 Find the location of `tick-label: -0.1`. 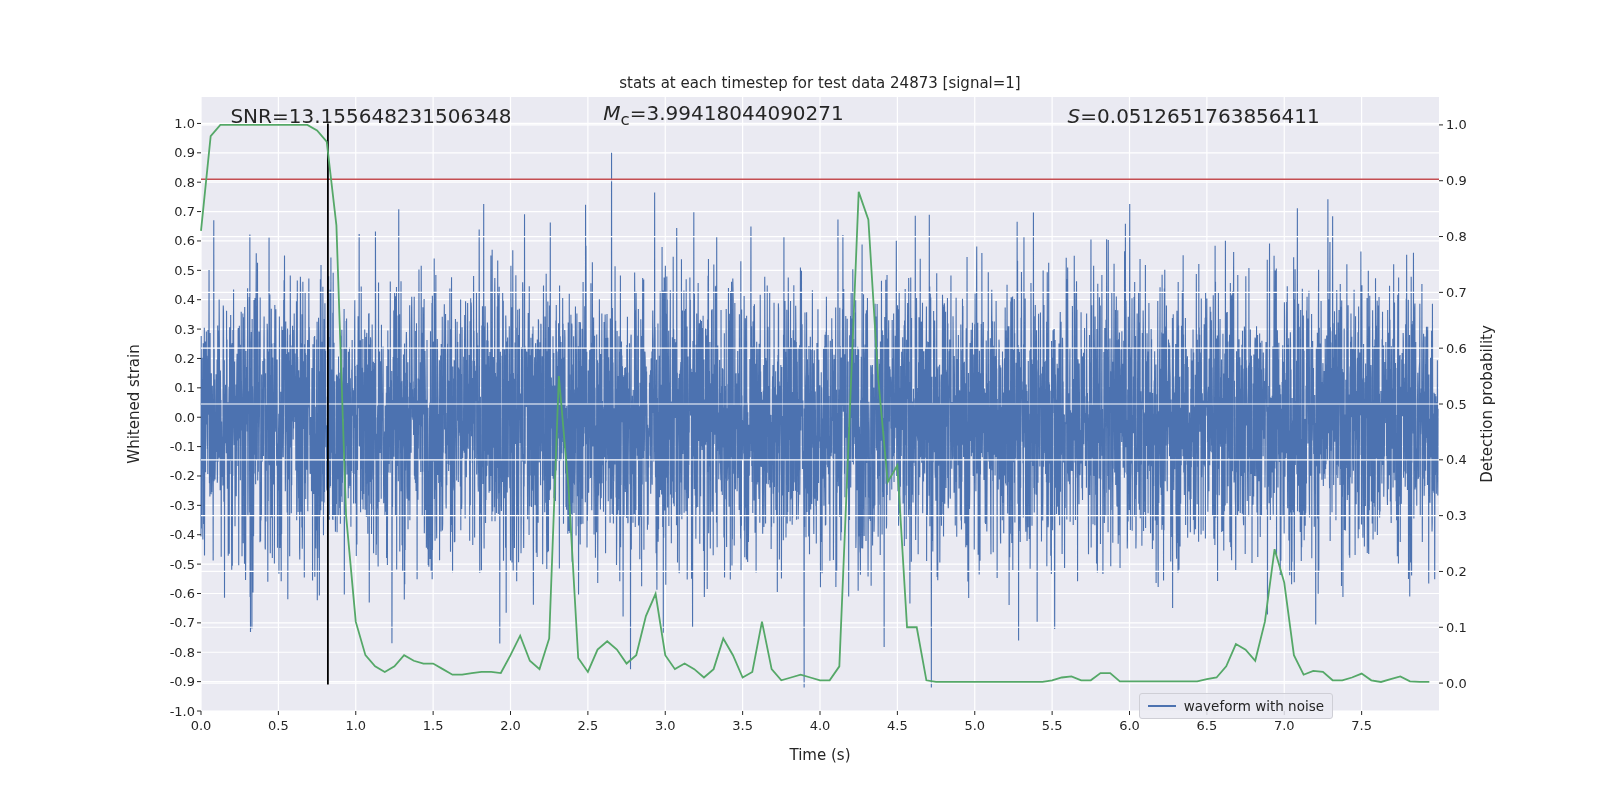

tick-label: -0.1 is located at coordinates (182, 447).